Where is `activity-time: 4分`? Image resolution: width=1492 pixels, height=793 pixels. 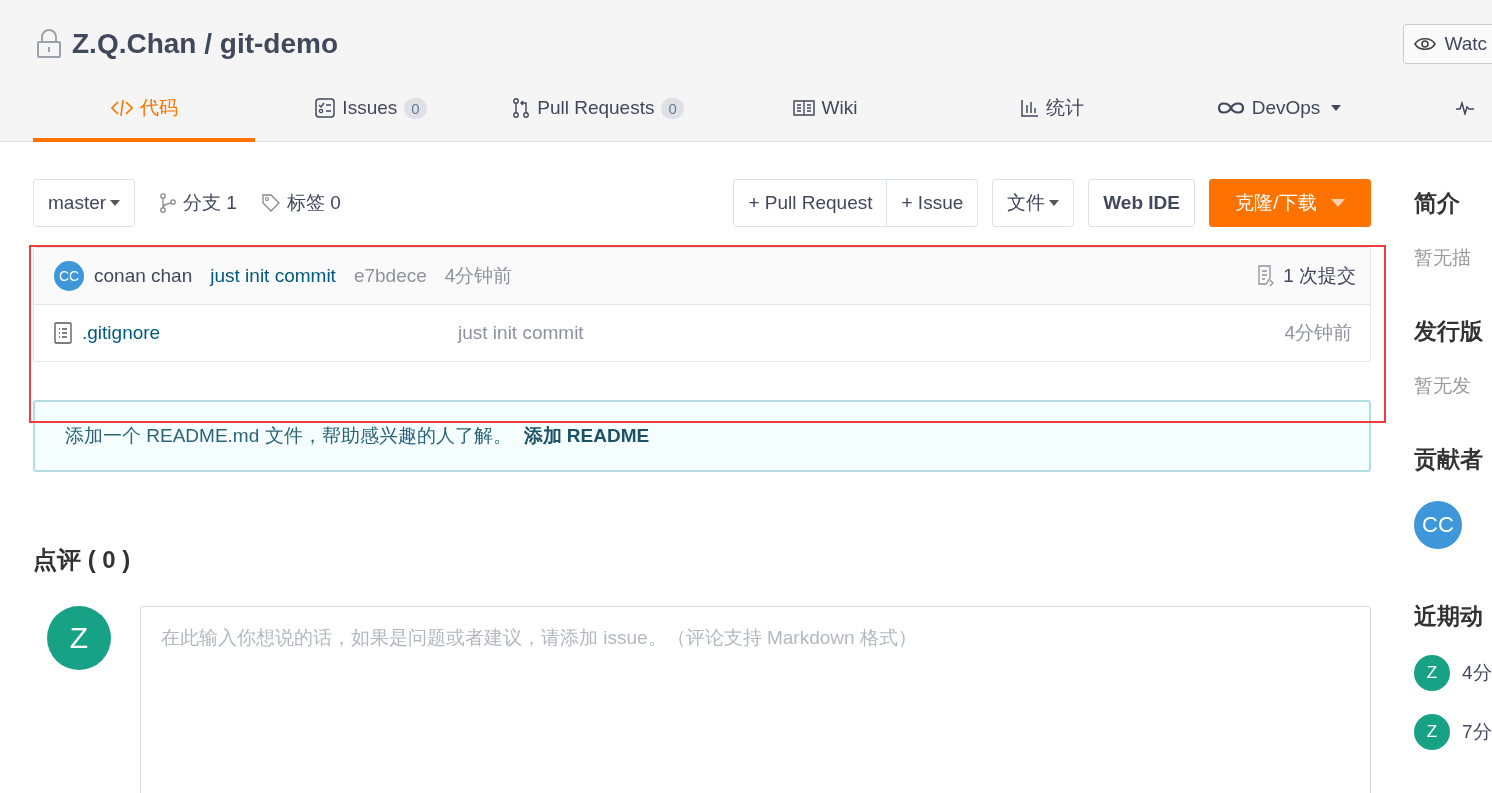
activity-time: 4分 is located at coordinates (1477, 673).